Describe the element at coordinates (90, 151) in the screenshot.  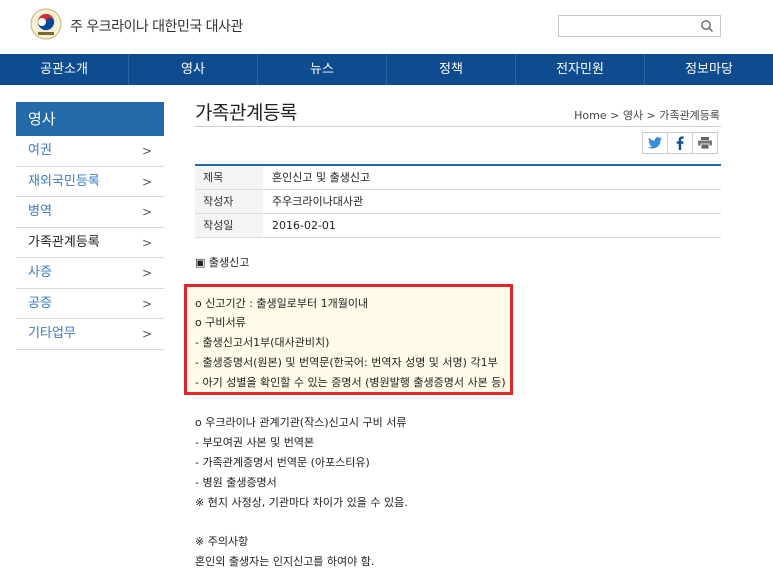
I see `sidebar-item-passport: 여권 >` at that location.